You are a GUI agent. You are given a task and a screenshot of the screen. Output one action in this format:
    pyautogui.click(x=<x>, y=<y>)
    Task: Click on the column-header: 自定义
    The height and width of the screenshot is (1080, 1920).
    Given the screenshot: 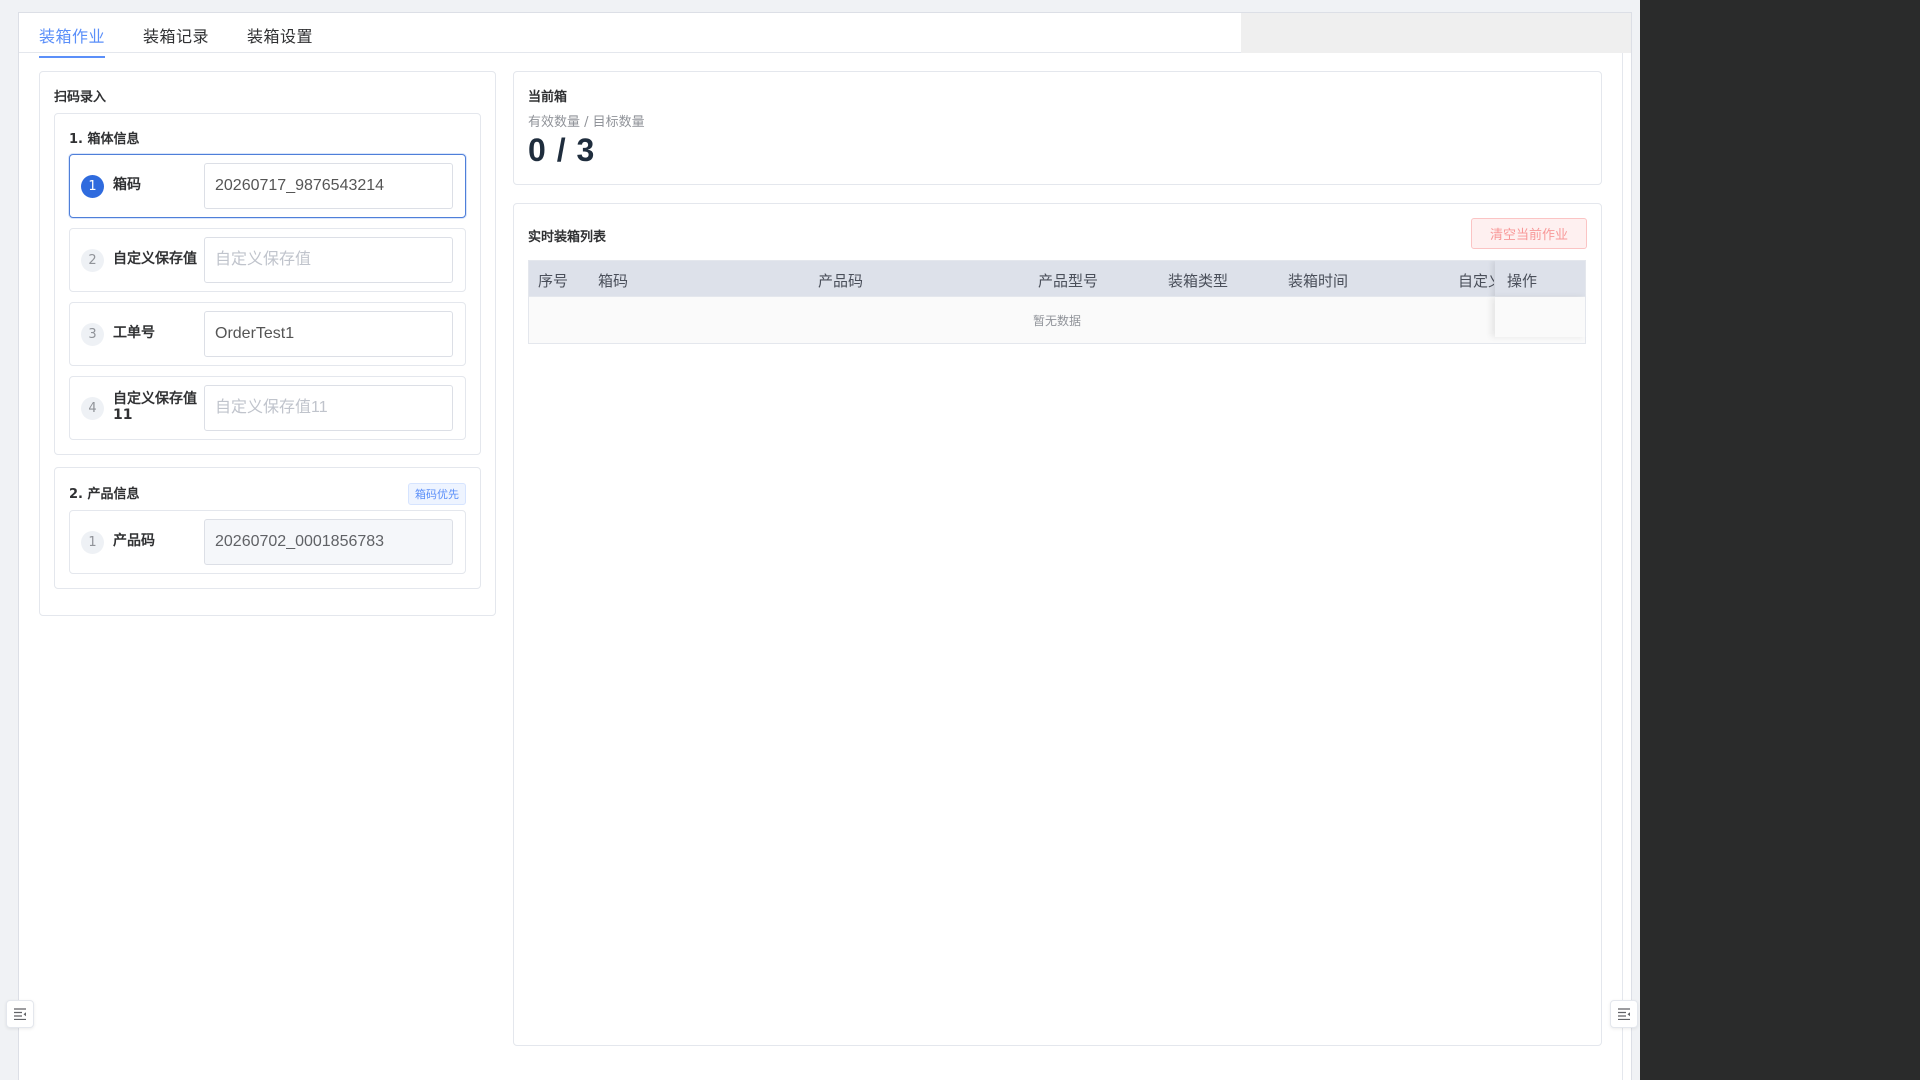 What is the action you would take?
    pyautogui.click(x=1476, y=280)
    